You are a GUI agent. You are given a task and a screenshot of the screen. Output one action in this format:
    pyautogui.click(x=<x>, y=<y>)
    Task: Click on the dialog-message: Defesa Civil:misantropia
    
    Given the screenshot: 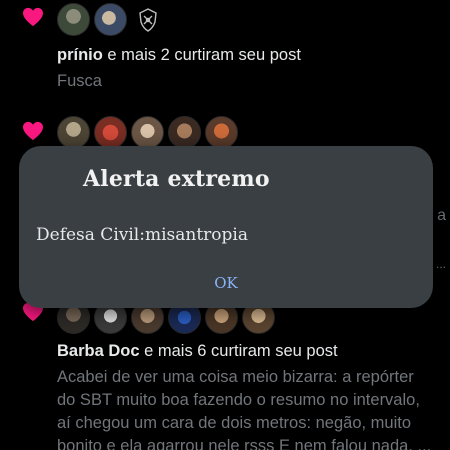 What is the action you would take?
    pyautogui.click(x=142, y=235)
    